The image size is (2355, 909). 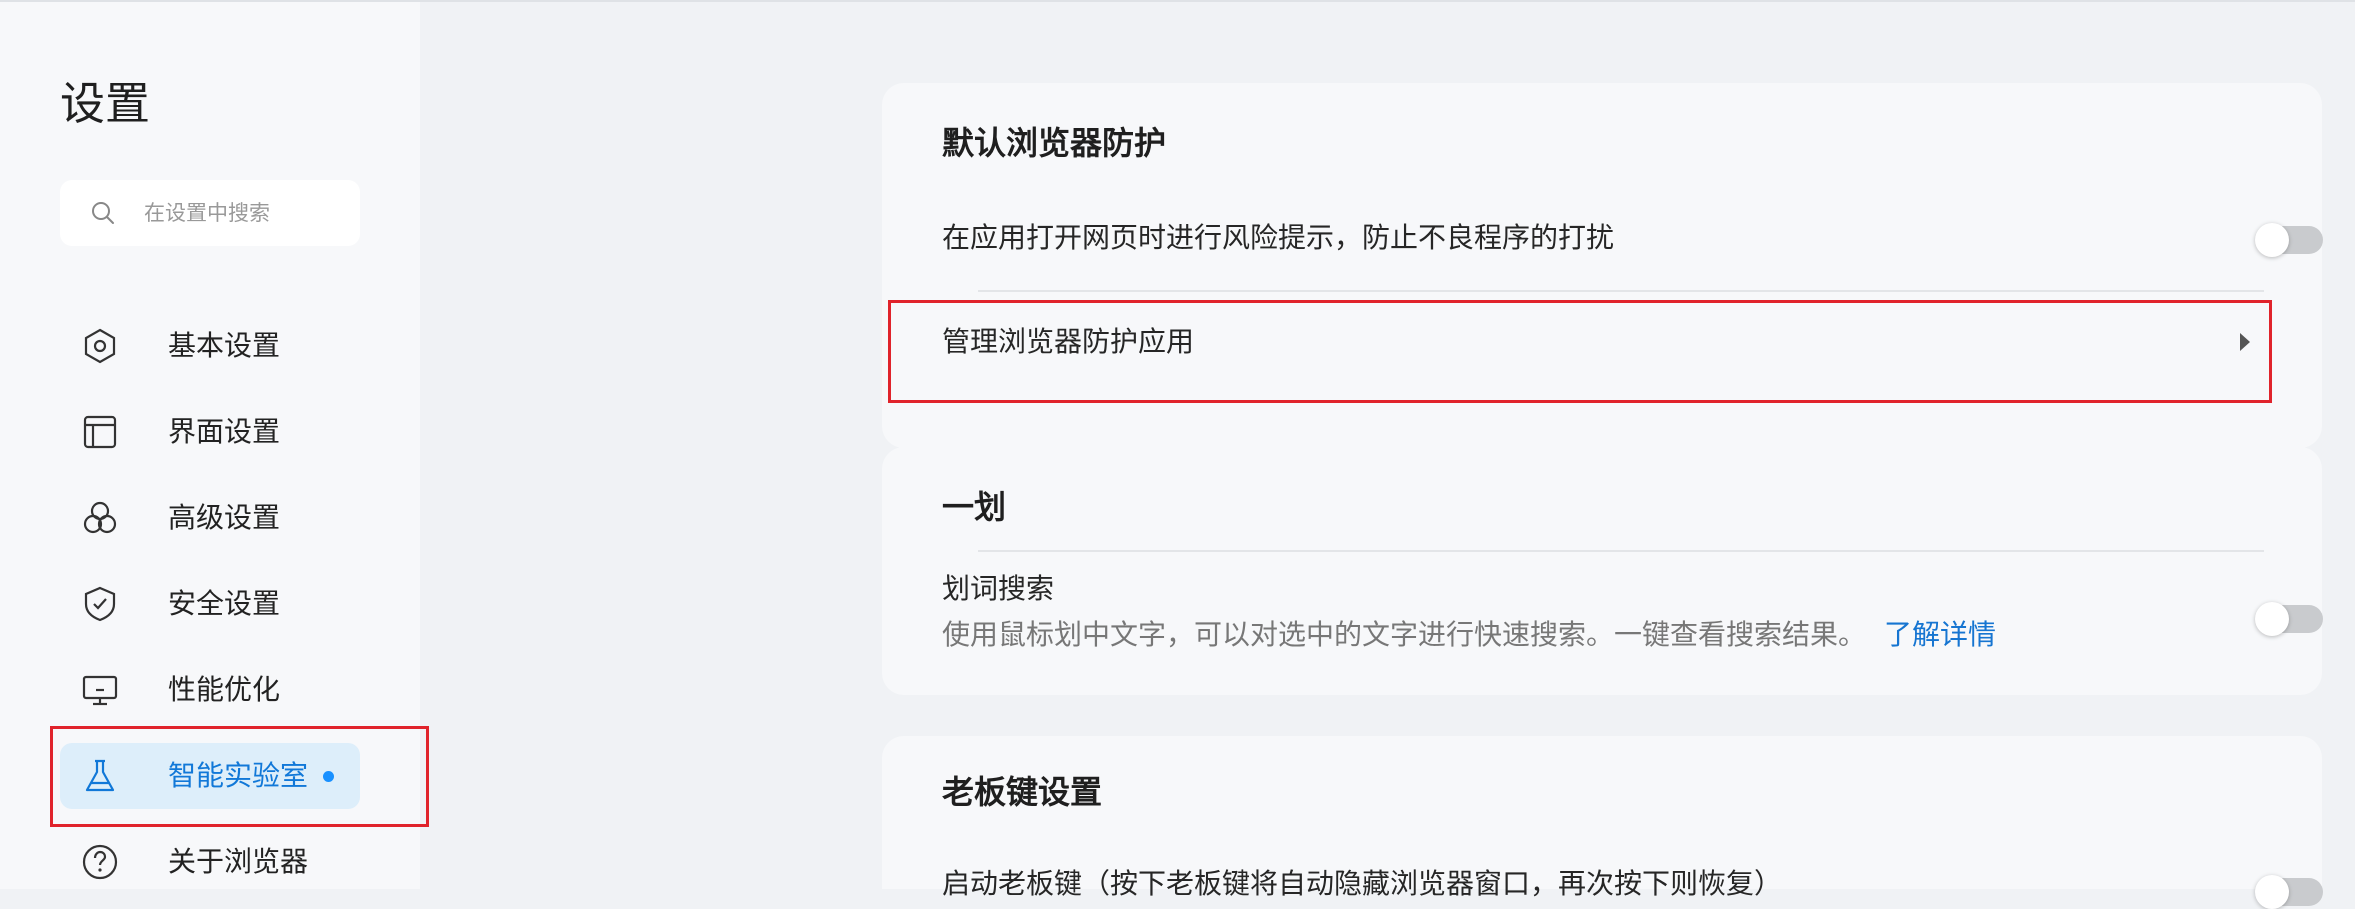 I want to click on risk-hint-label: 在应用打开网页时进行风险提示，防止不良程序的打扰, so click(x=1278, y=237).